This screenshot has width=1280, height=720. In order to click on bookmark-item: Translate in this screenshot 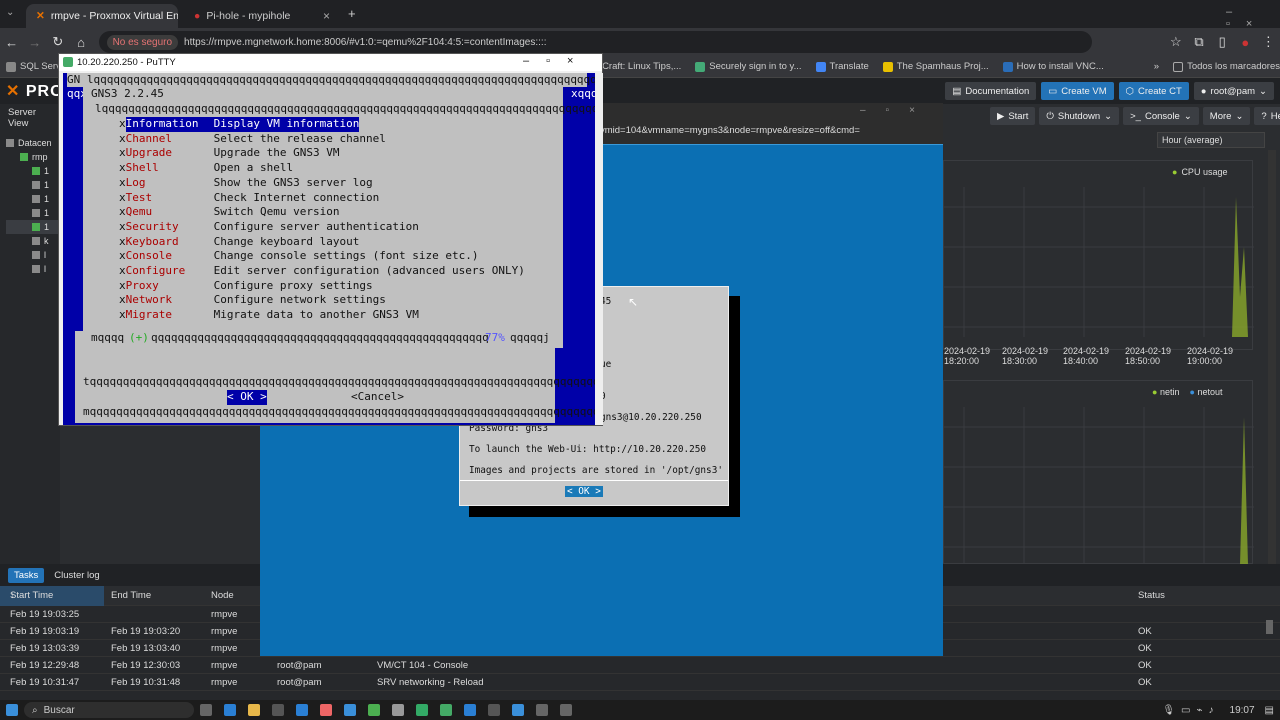, I will do `click(842, 66)`.